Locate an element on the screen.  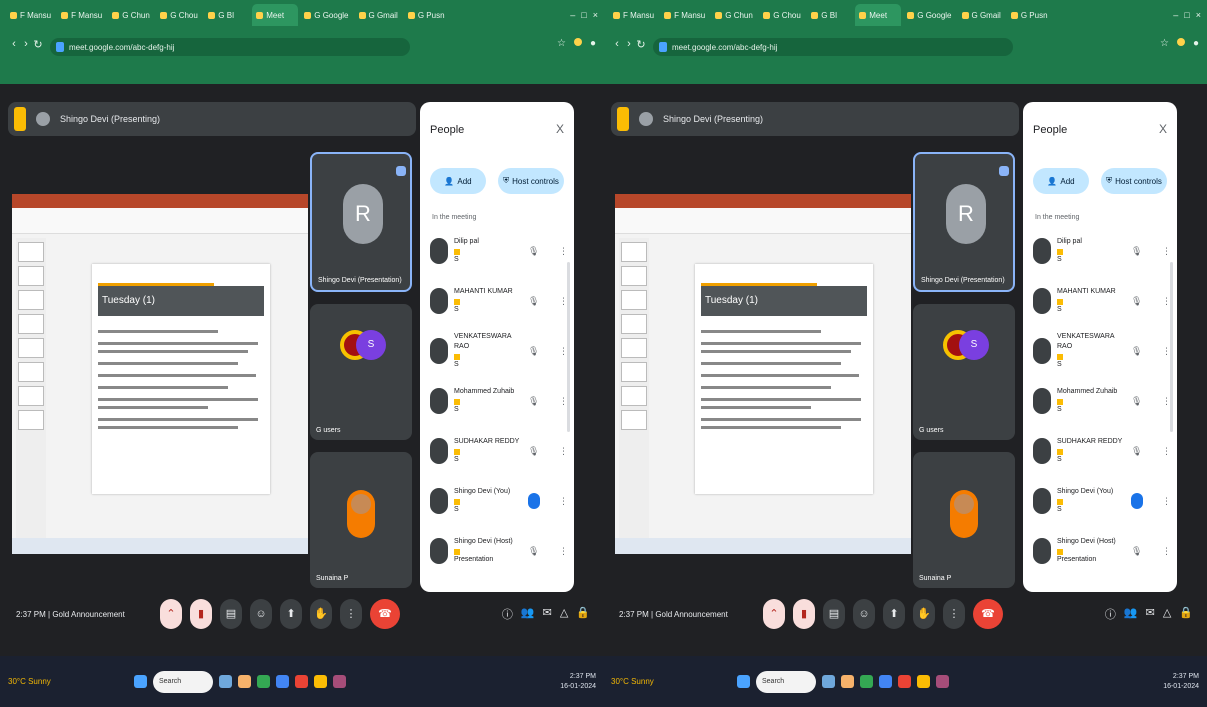
weather-widget: 30°C Sunny is located at coordinates (671, 681).